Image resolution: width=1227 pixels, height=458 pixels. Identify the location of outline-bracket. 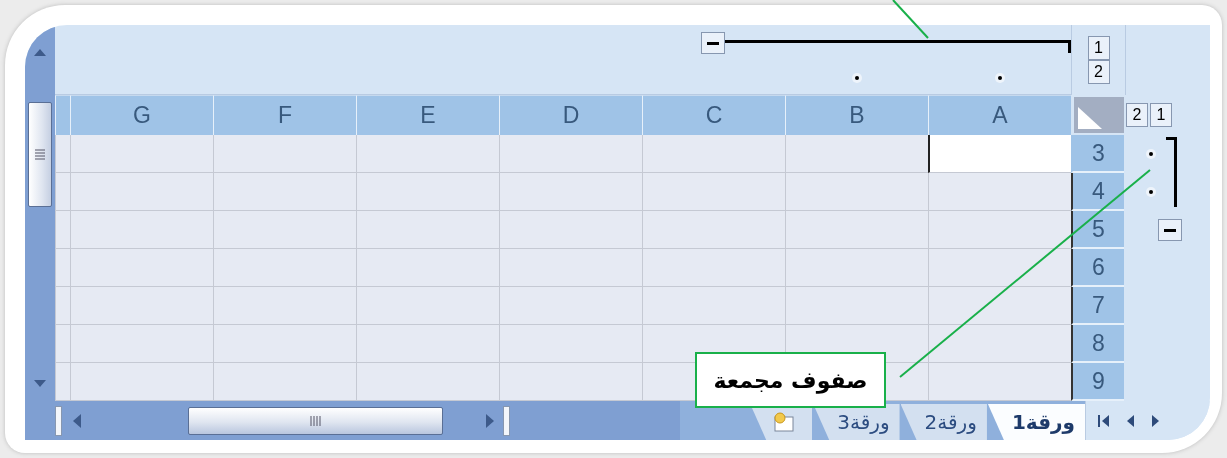
(1171, 172).